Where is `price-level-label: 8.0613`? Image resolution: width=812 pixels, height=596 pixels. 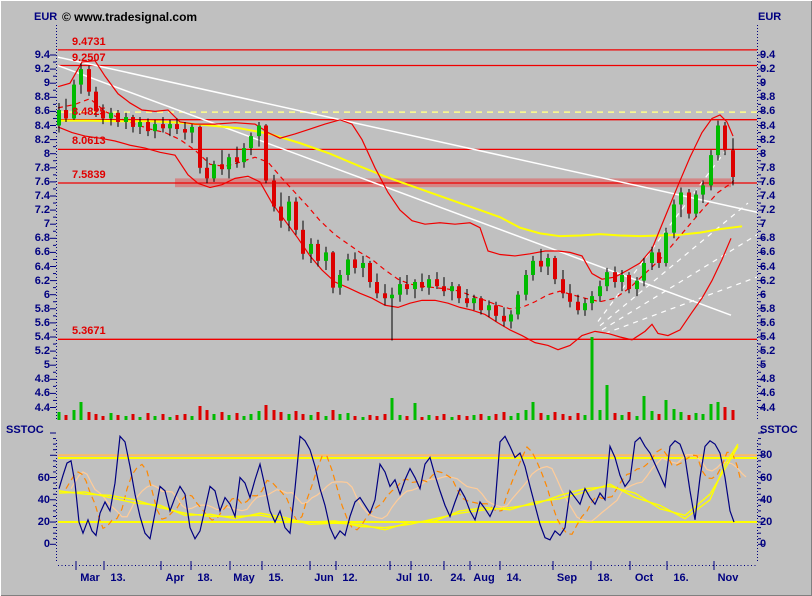
price-level-label: 8.0613 is located at coordinates (89, 141).